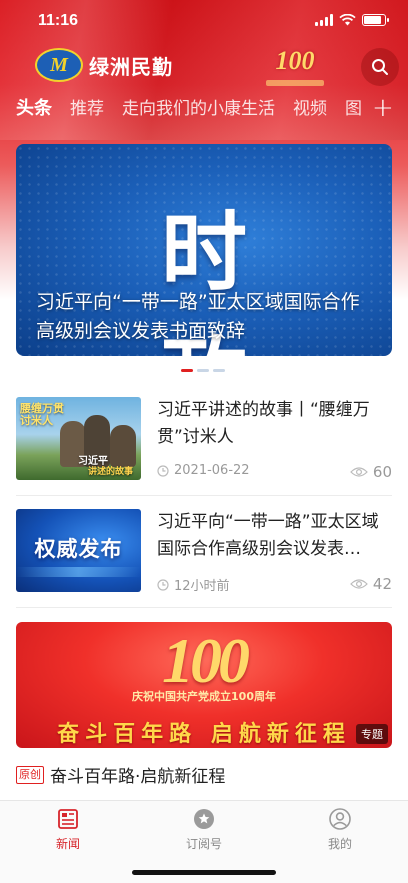  Describe the element at coordinates (347, 20) in the screenshot. I see `wifi-icon` at that location.